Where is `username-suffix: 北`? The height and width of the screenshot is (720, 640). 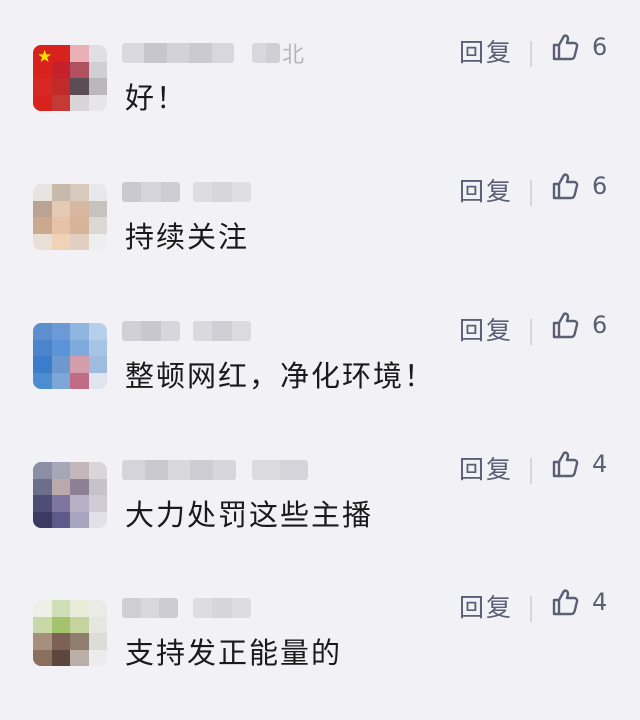
username-suffix: 北 is located at coordinates (293, 55).